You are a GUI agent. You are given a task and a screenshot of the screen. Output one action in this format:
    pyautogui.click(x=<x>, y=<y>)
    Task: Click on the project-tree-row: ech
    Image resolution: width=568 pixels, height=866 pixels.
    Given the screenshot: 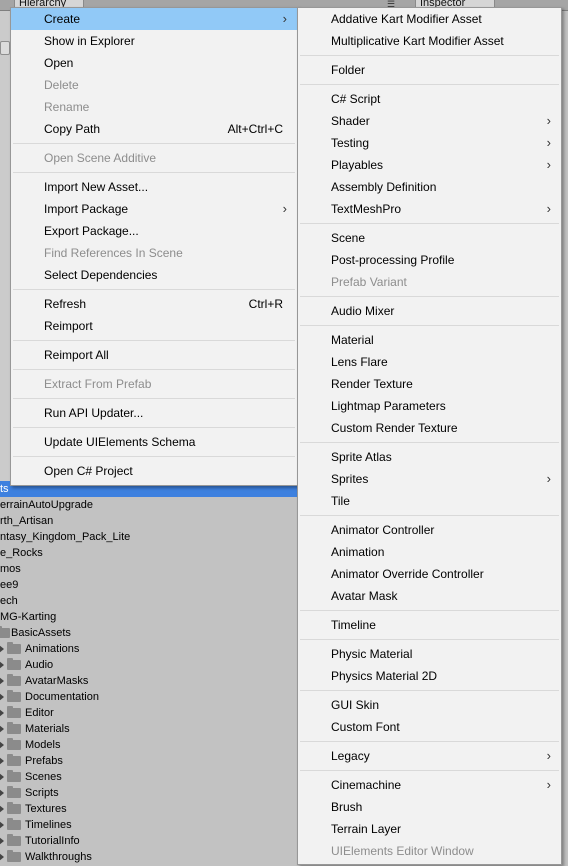 What is the action you would take?
    pyautogui.click(x=150, y=601)
    